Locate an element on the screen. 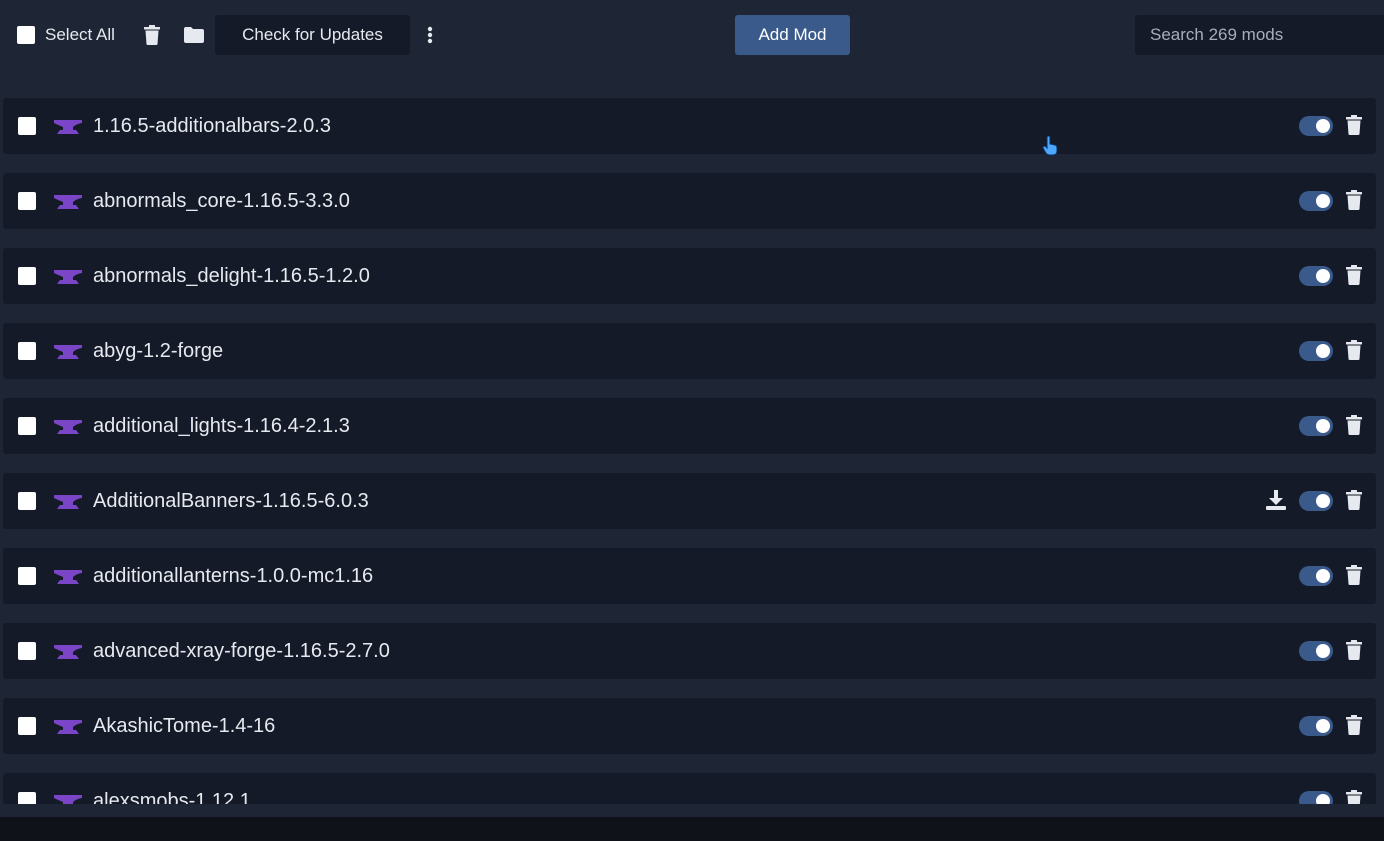 The height and width of the screenshot is (841, 1384). delete-selected-icon is located at coordinates (152, 35).